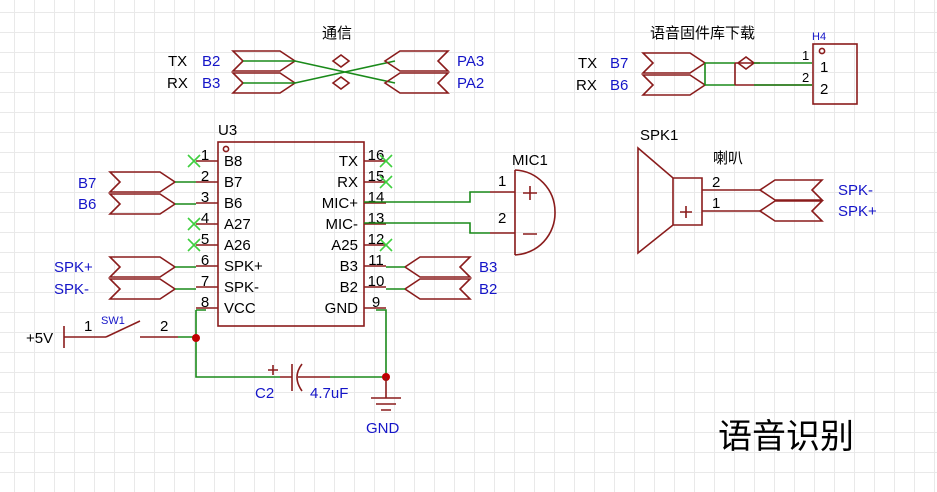 This screenshot has width=937, height=492. I want to click on supply-label: +5V, so click(39, 338).